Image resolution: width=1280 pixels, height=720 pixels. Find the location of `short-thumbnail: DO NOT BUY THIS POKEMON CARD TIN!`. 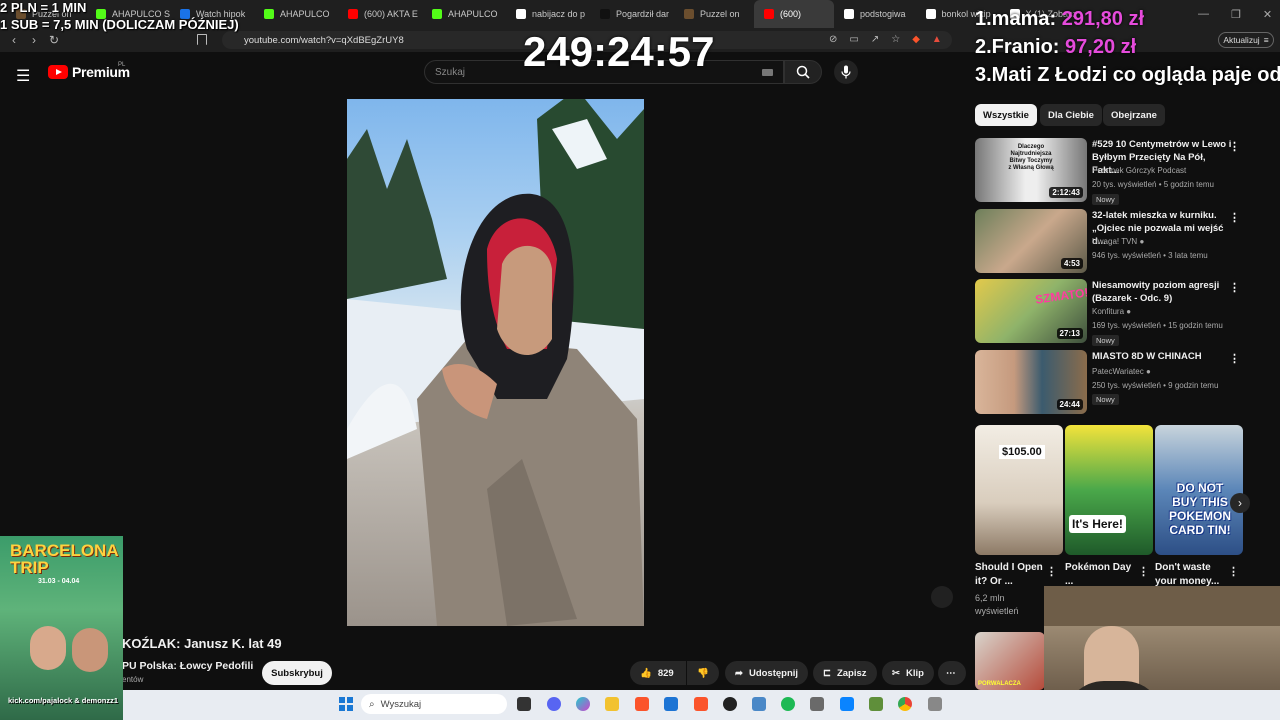

short-thumbnail: DO NOT BUY THIS POKEMON CARD TIN! is located at coordinates (1199, 490).